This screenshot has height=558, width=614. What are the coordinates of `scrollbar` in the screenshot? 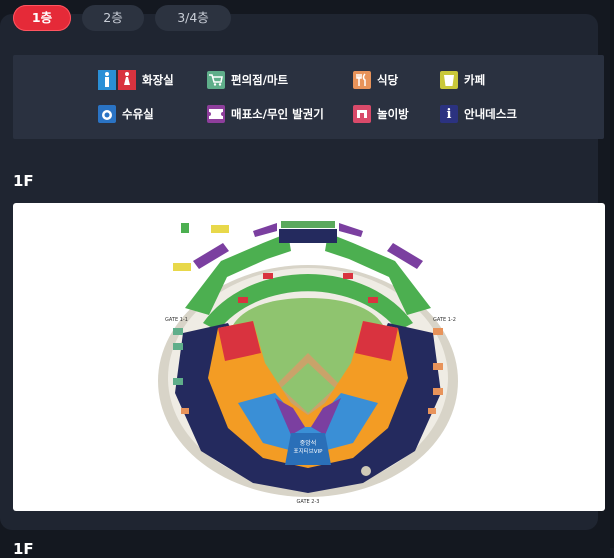 It's located at (612, 274).